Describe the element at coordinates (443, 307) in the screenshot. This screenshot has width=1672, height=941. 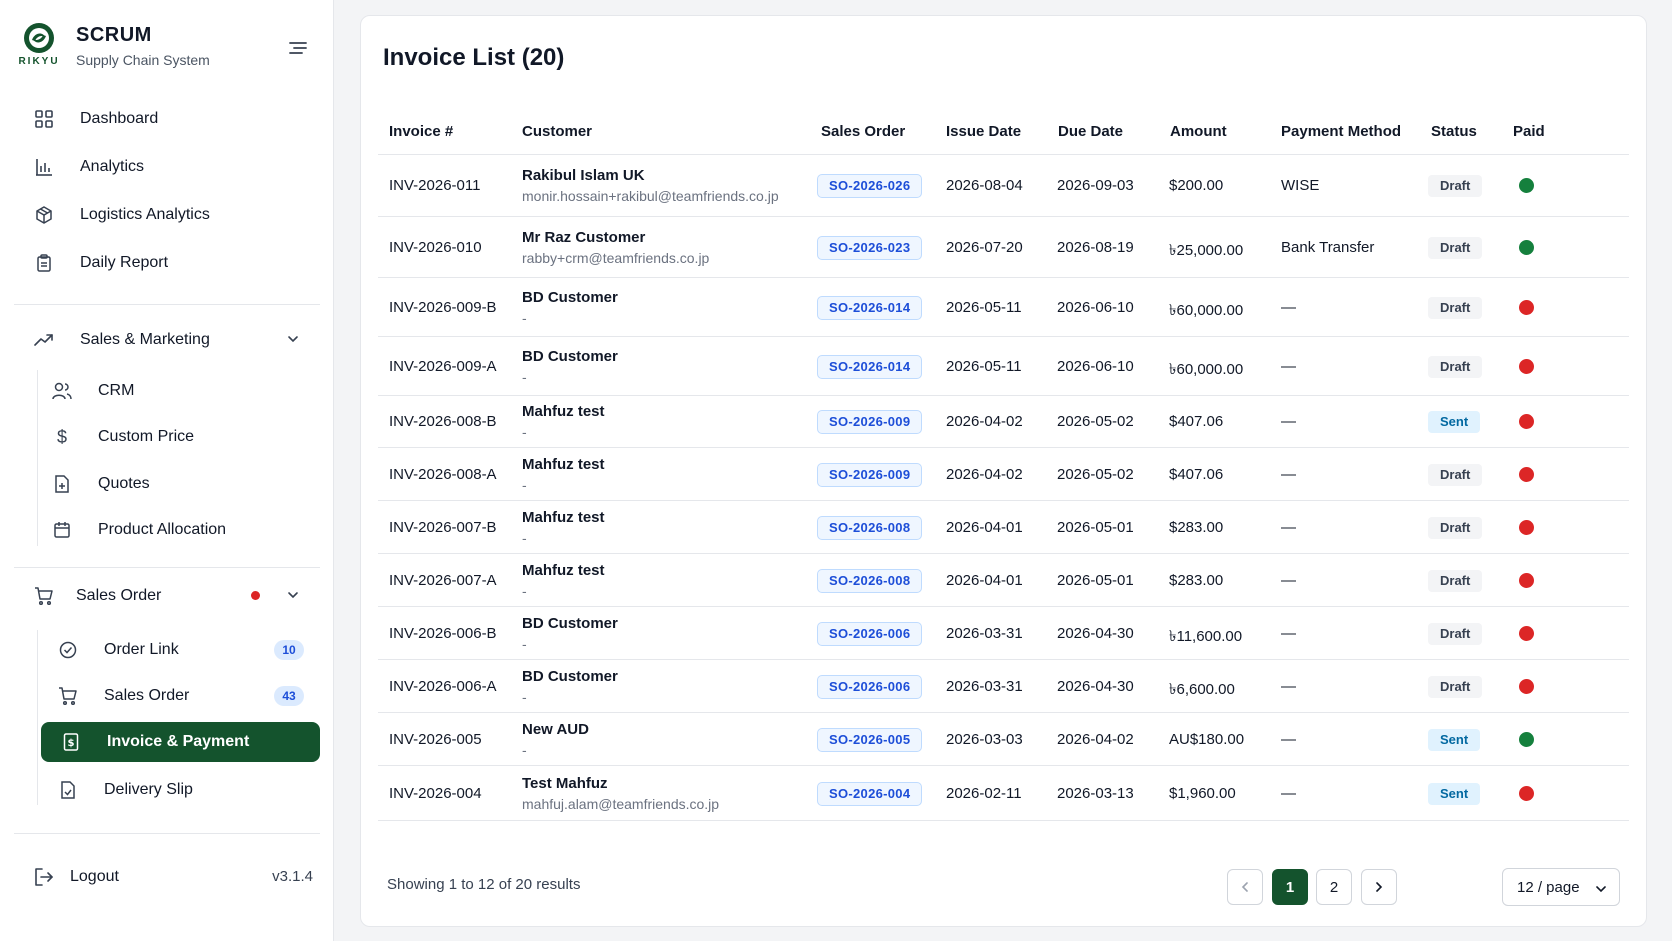
I see `invoice-number: INV-2026-009-B` at that location.